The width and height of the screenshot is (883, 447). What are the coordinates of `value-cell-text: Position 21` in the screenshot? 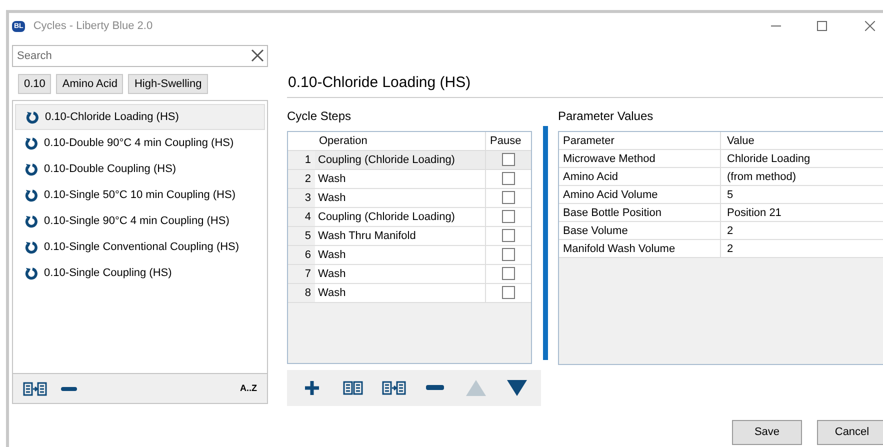 It's located at (754, 213).